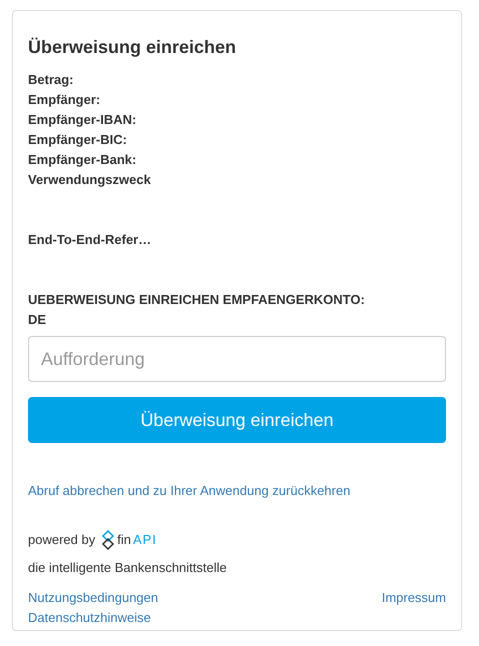  I want to click on cancel-link: Abruf abbrechen und zu Ihrer Anwendung zurückkehren, so click(189, 490).